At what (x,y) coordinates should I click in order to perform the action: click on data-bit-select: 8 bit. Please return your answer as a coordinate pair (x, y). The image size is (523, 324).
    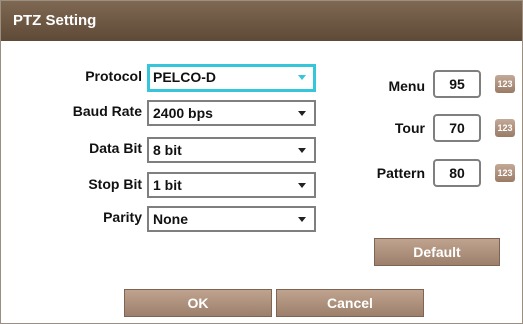
    Looking at the image, I should click on (231, 150).